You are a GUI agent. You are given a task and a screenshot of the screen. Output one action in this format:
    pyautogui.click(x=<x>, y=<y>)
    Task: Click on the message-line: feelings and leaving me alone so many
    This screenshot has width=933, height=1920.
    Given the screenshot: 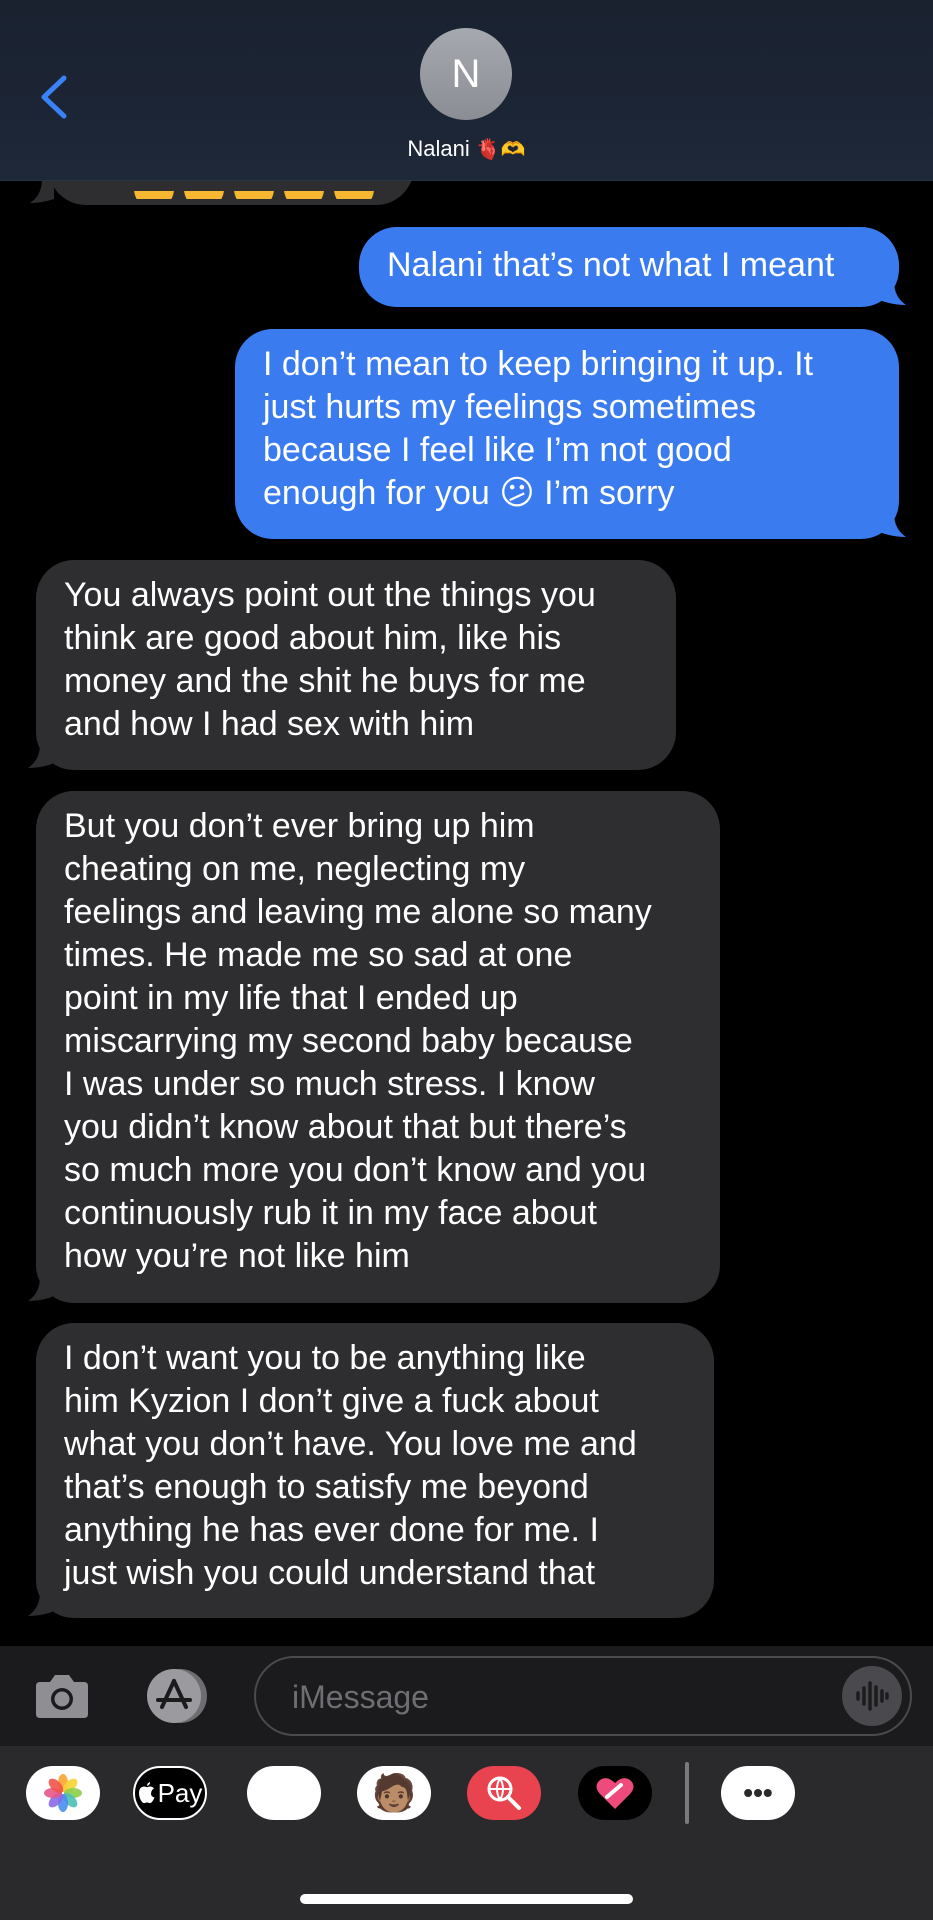 What is the action you would take?
    pyautogui.click(x=358, y=912)
    